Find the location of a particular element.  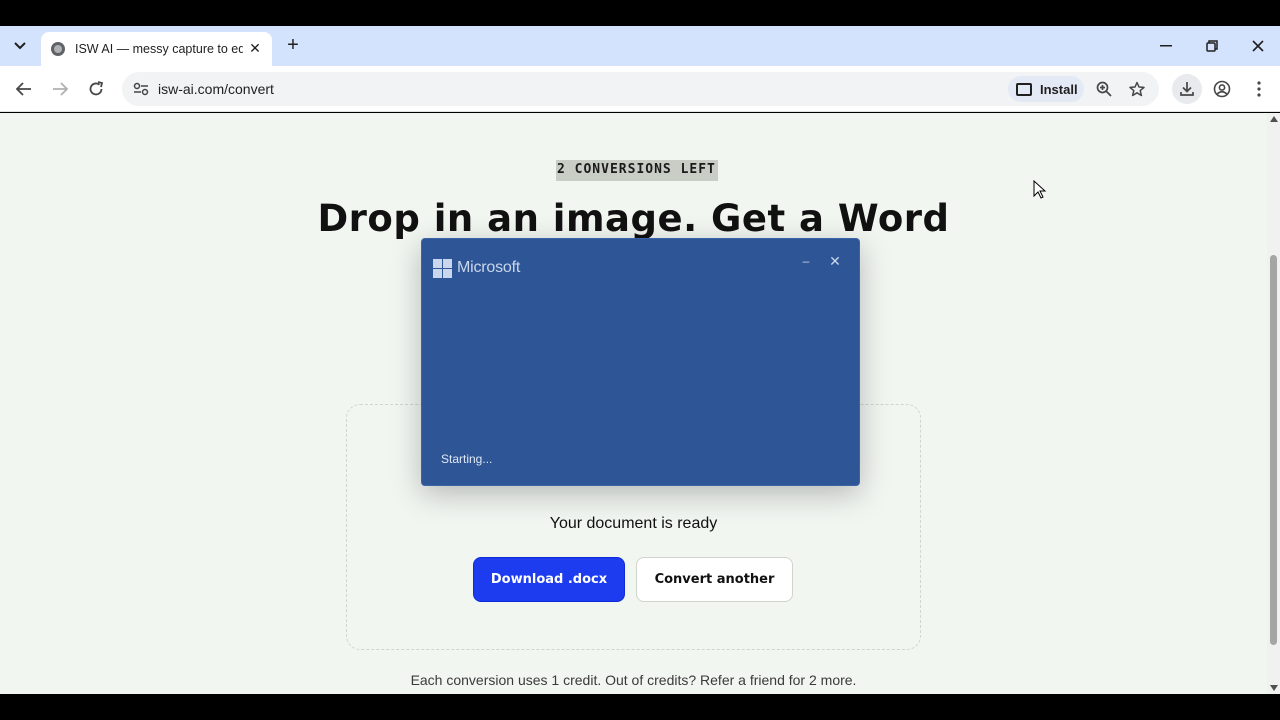

credits-badge: 2 CONVERSIONS LEFT is located at coordinates (637, 170).